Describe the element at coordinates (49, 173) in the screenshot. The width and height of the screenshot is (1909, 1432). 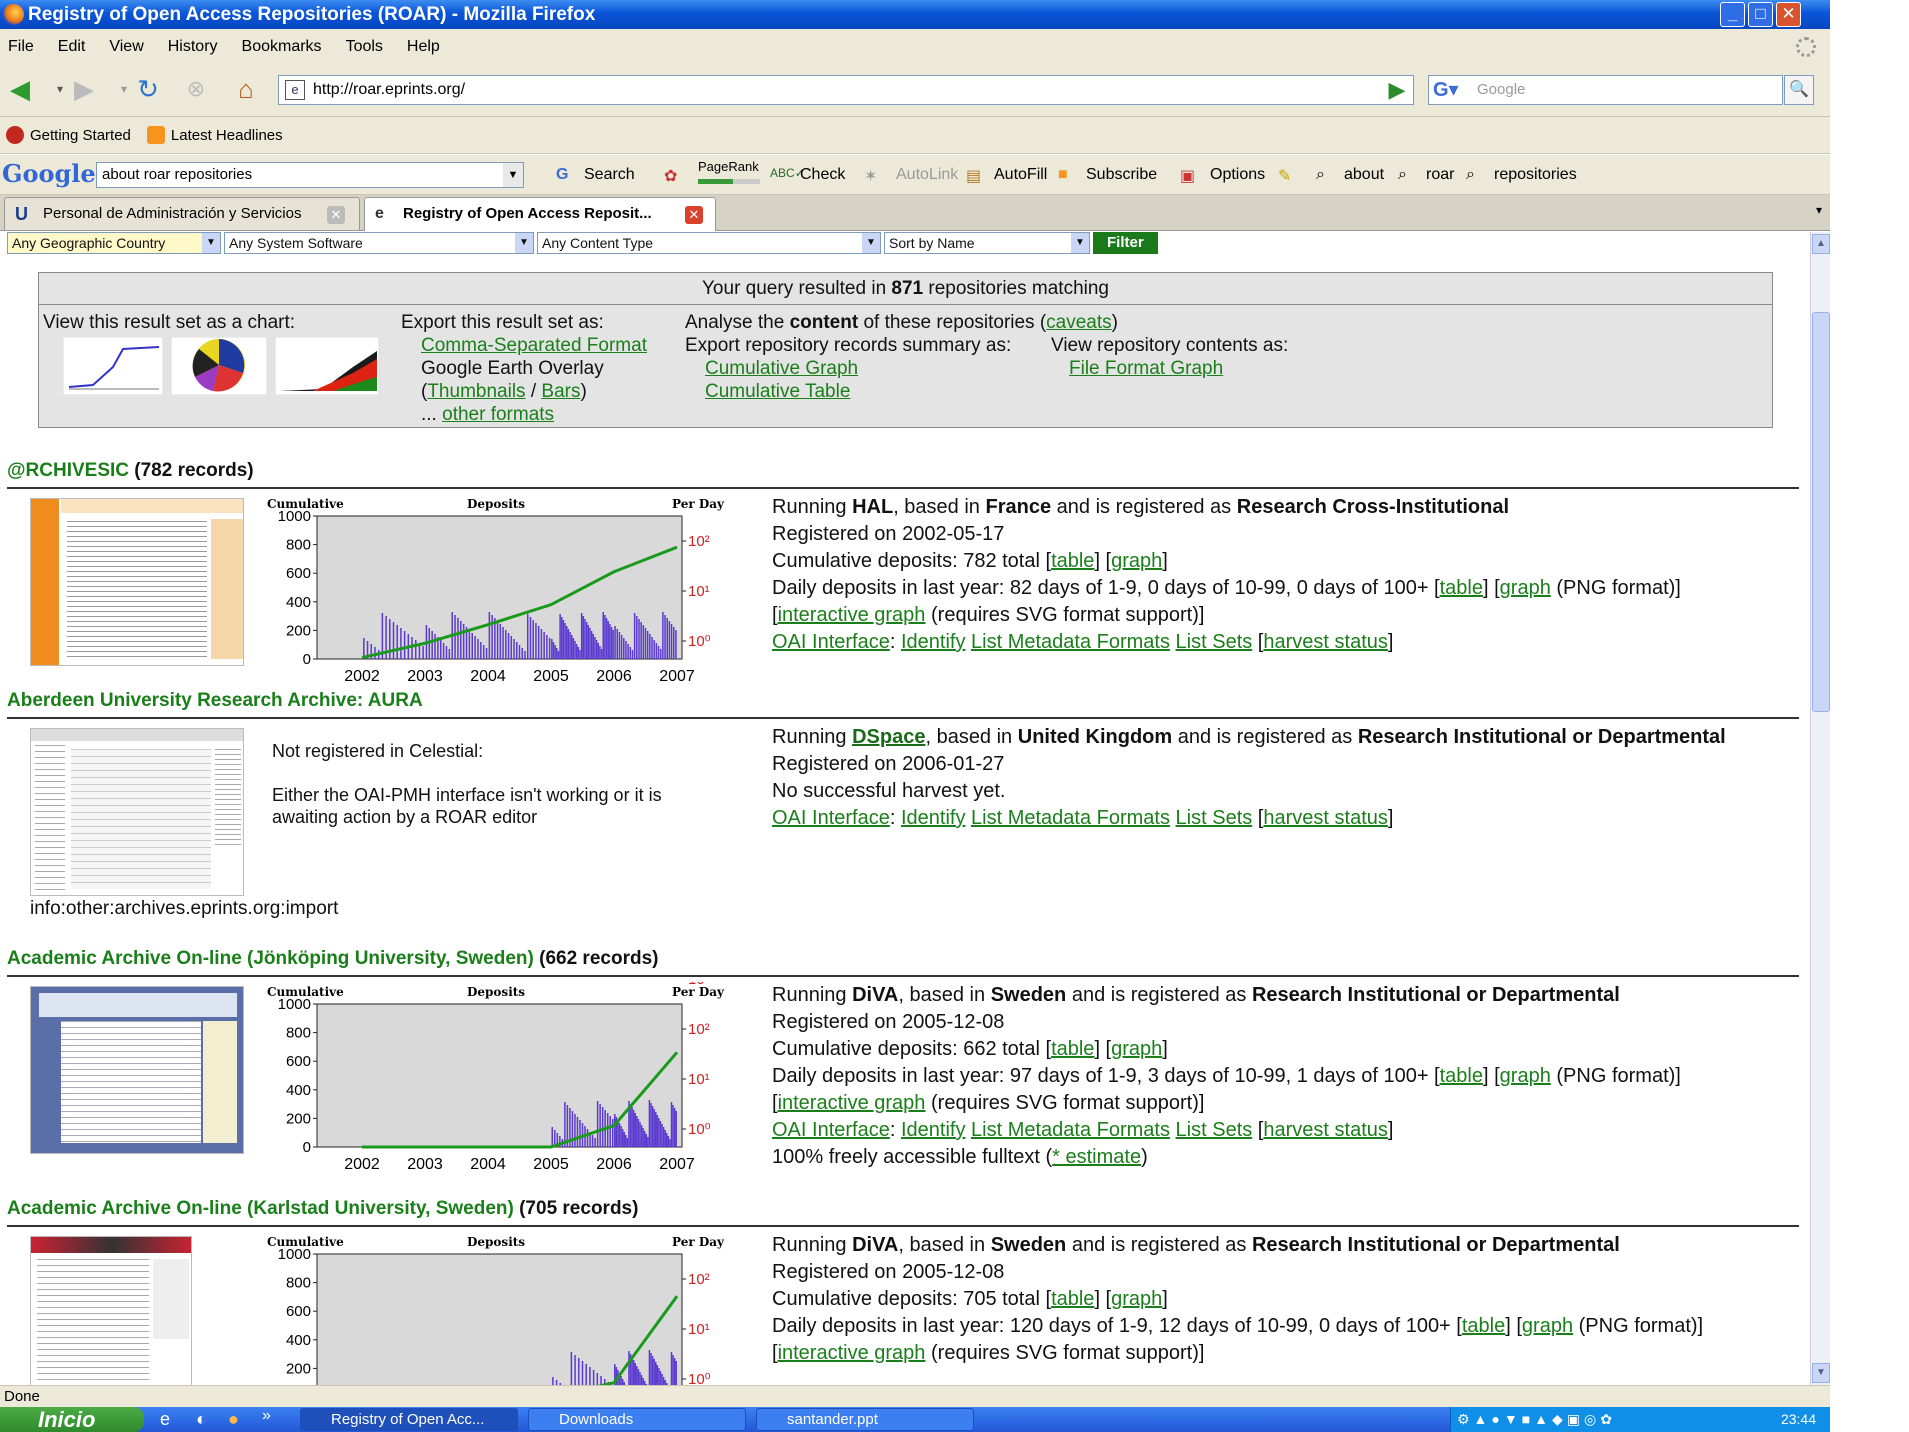
I see `google-logo: Google` at that location.